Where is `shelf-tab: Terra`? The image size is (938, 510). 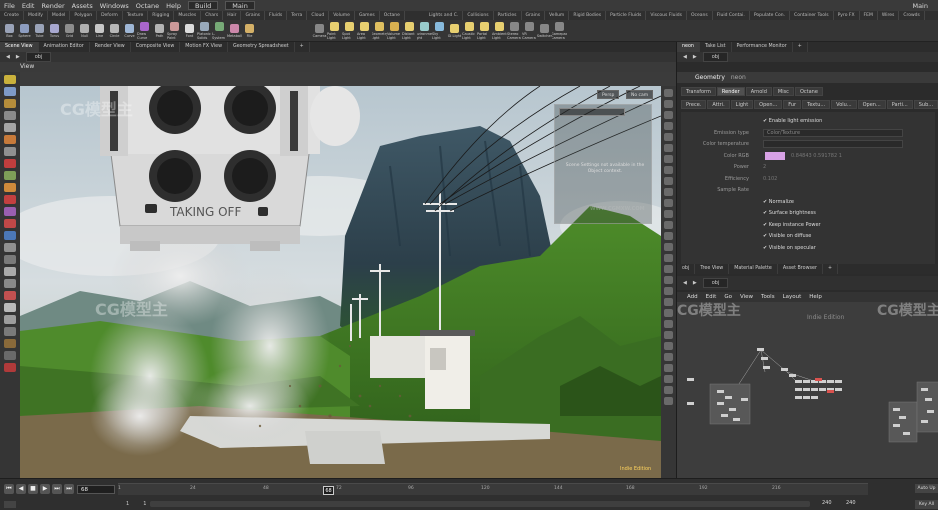
shelf-tab: Terra is located at coordinates (297, 15).